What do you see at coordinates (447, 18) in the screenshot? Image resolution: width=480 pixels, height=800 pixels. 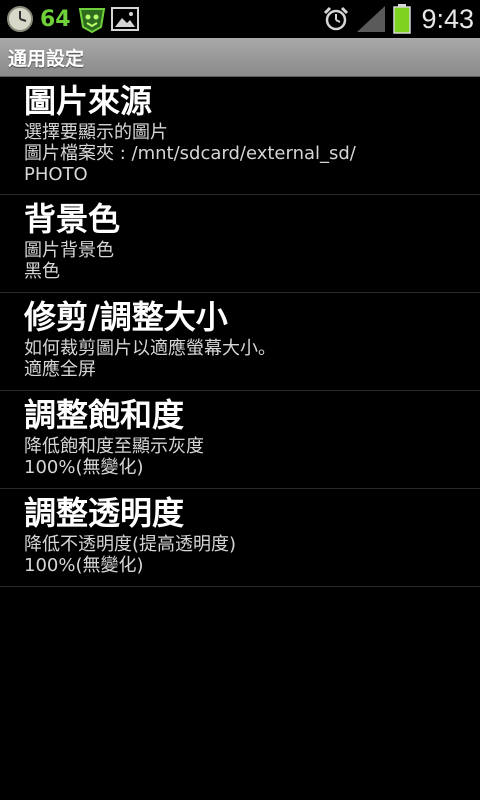 I see `status-time: 9:43` at bounding box center [447, 18].